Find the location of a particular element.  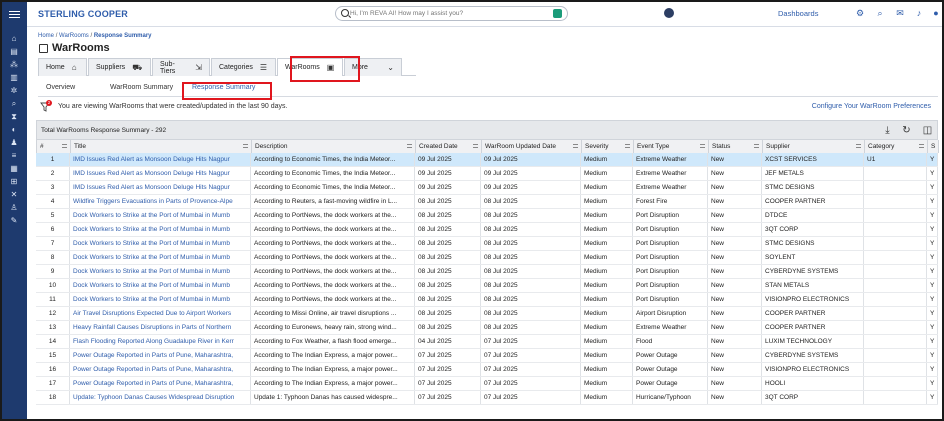

org-nav-icon: ⊞ is located at coordinates (14, 181).